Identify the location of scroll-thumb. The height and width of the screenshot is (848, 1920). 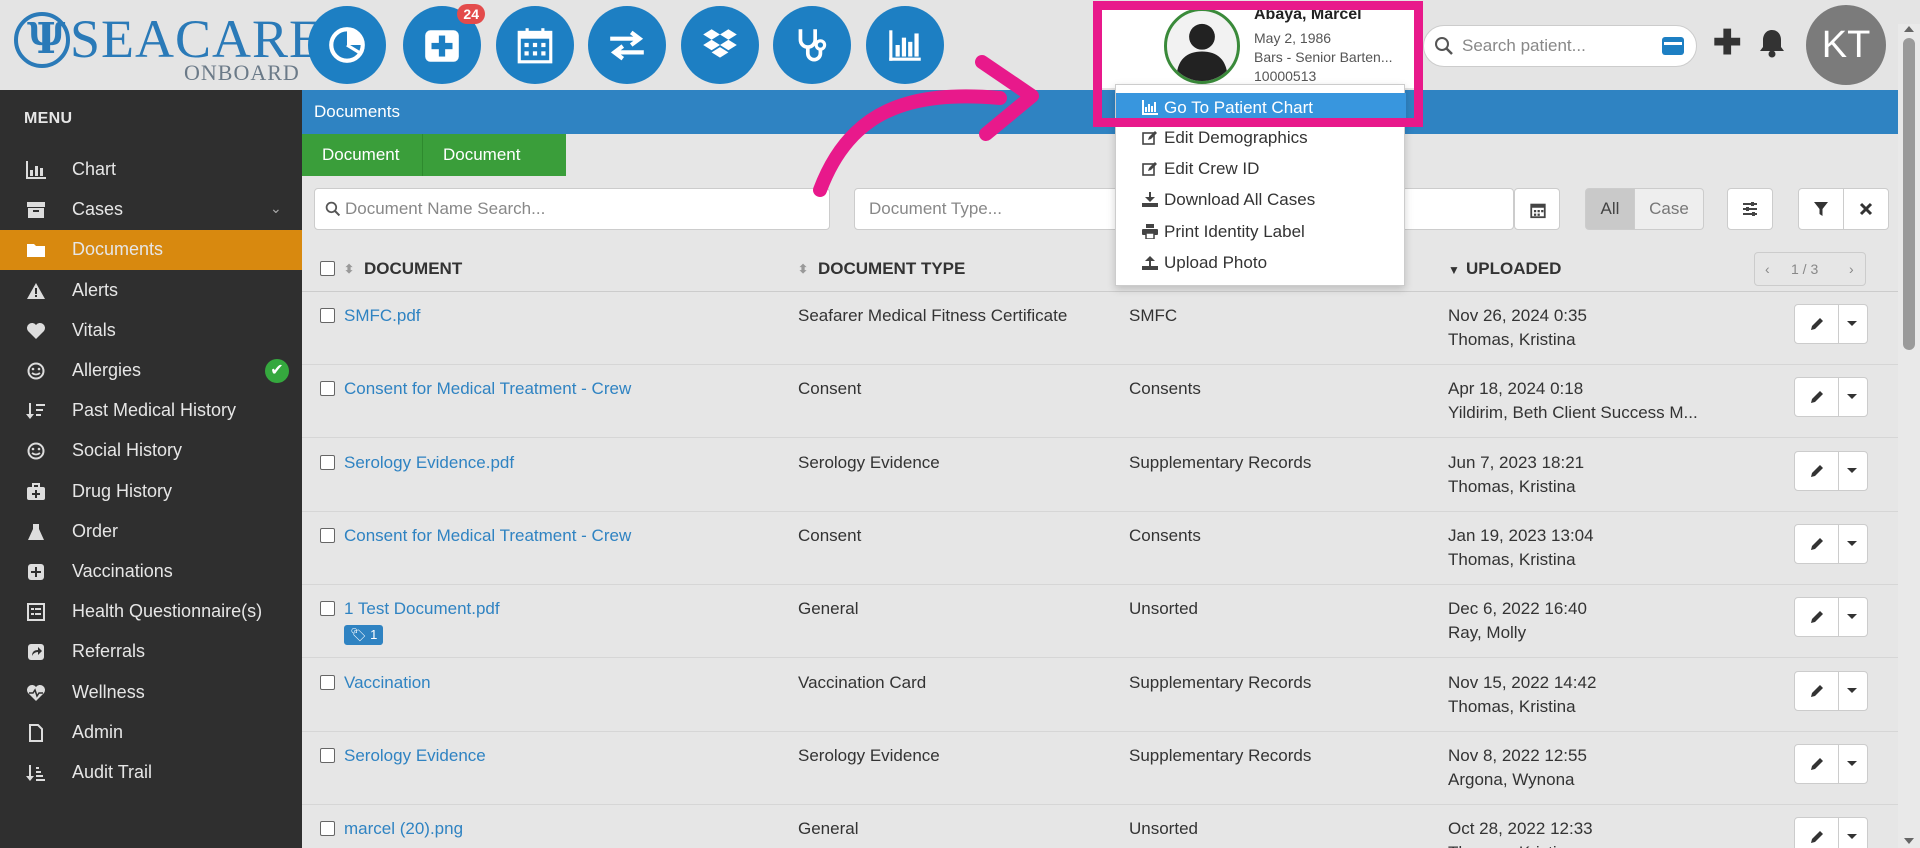
(1909, 194).